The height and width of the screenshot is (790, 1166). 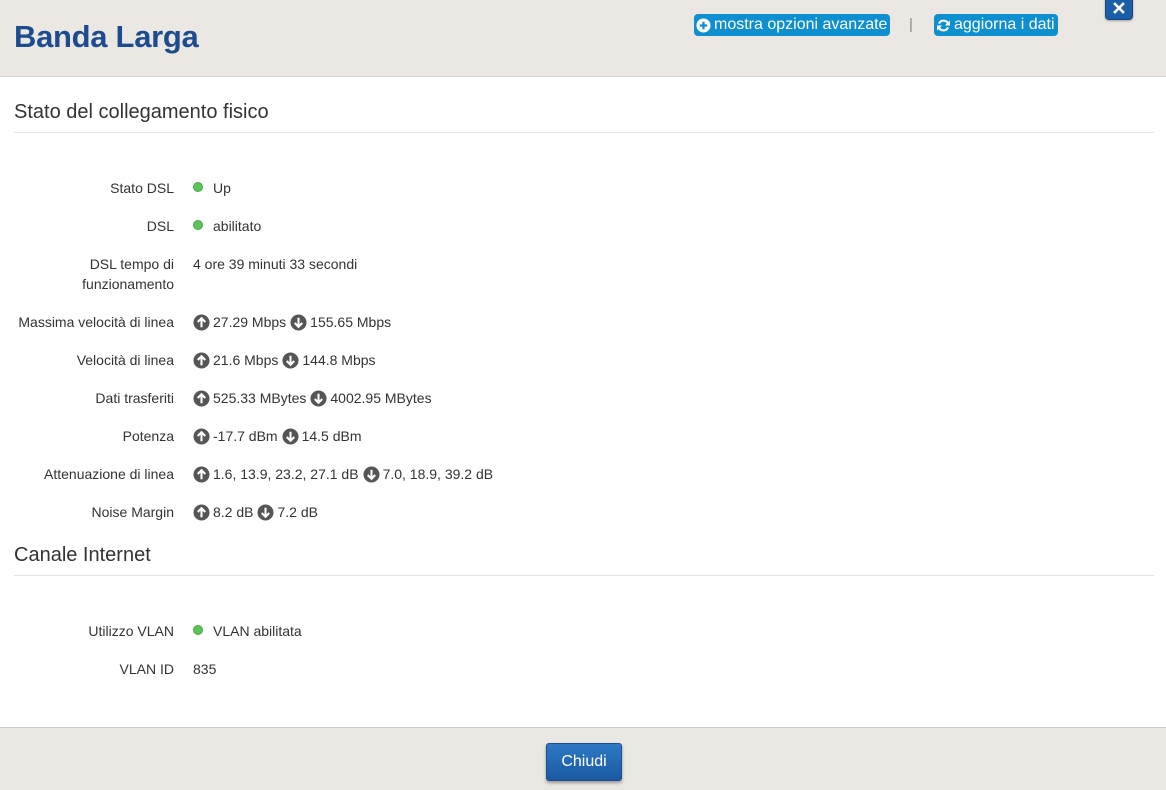 I want to click on download-value: 14.5 dBm, so click(x=331, y=436).